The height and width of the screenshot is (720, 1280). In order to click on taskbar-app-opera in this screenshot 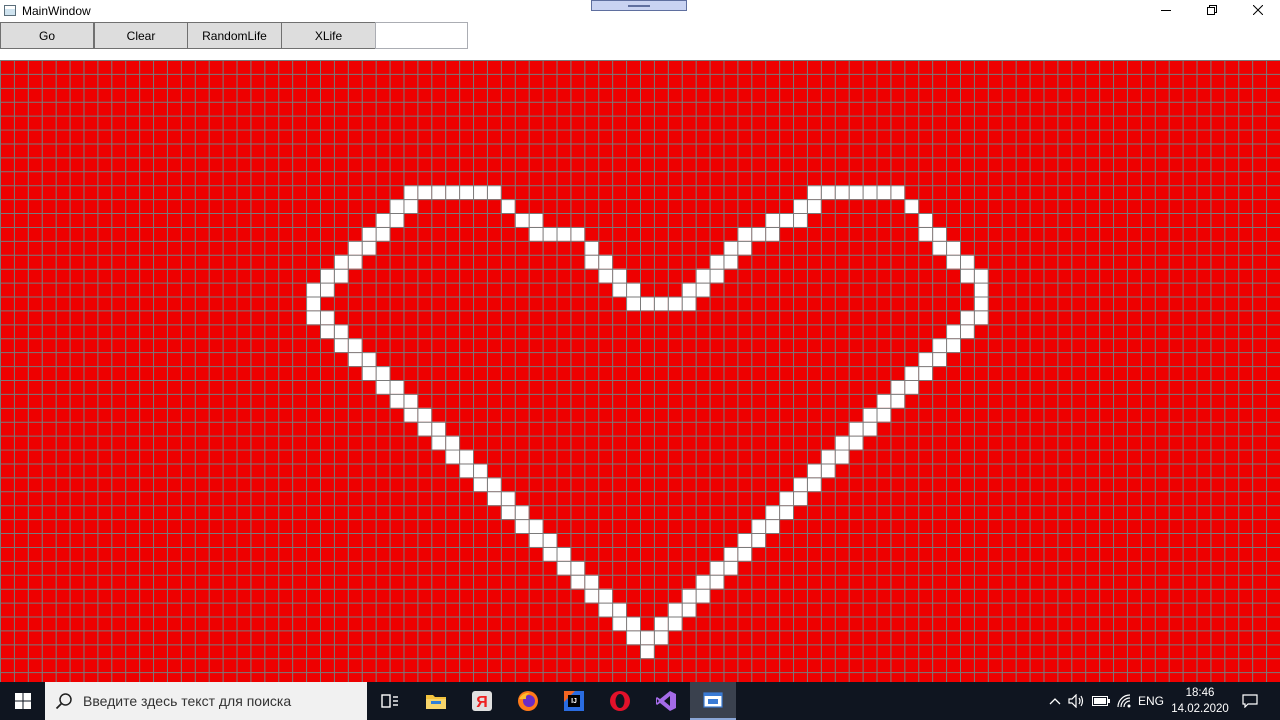, I will do `click(620, 701)`.